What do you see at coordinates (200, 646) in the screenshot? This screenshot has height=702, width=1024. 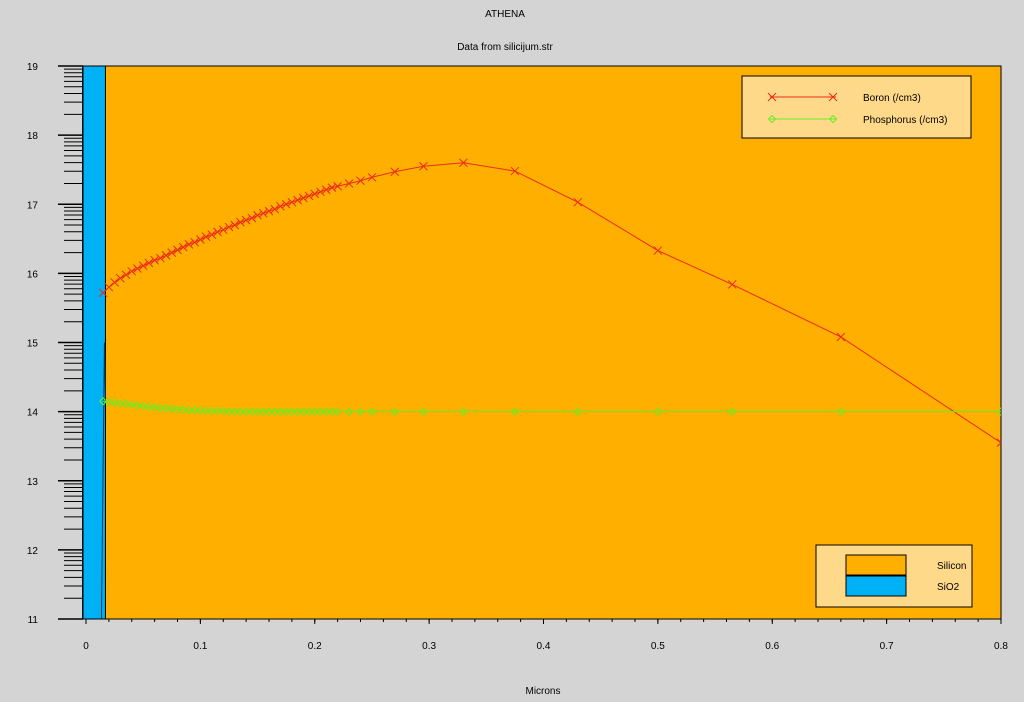 I see `x-tick-label: 0.1` at bounding box center [200, 646].